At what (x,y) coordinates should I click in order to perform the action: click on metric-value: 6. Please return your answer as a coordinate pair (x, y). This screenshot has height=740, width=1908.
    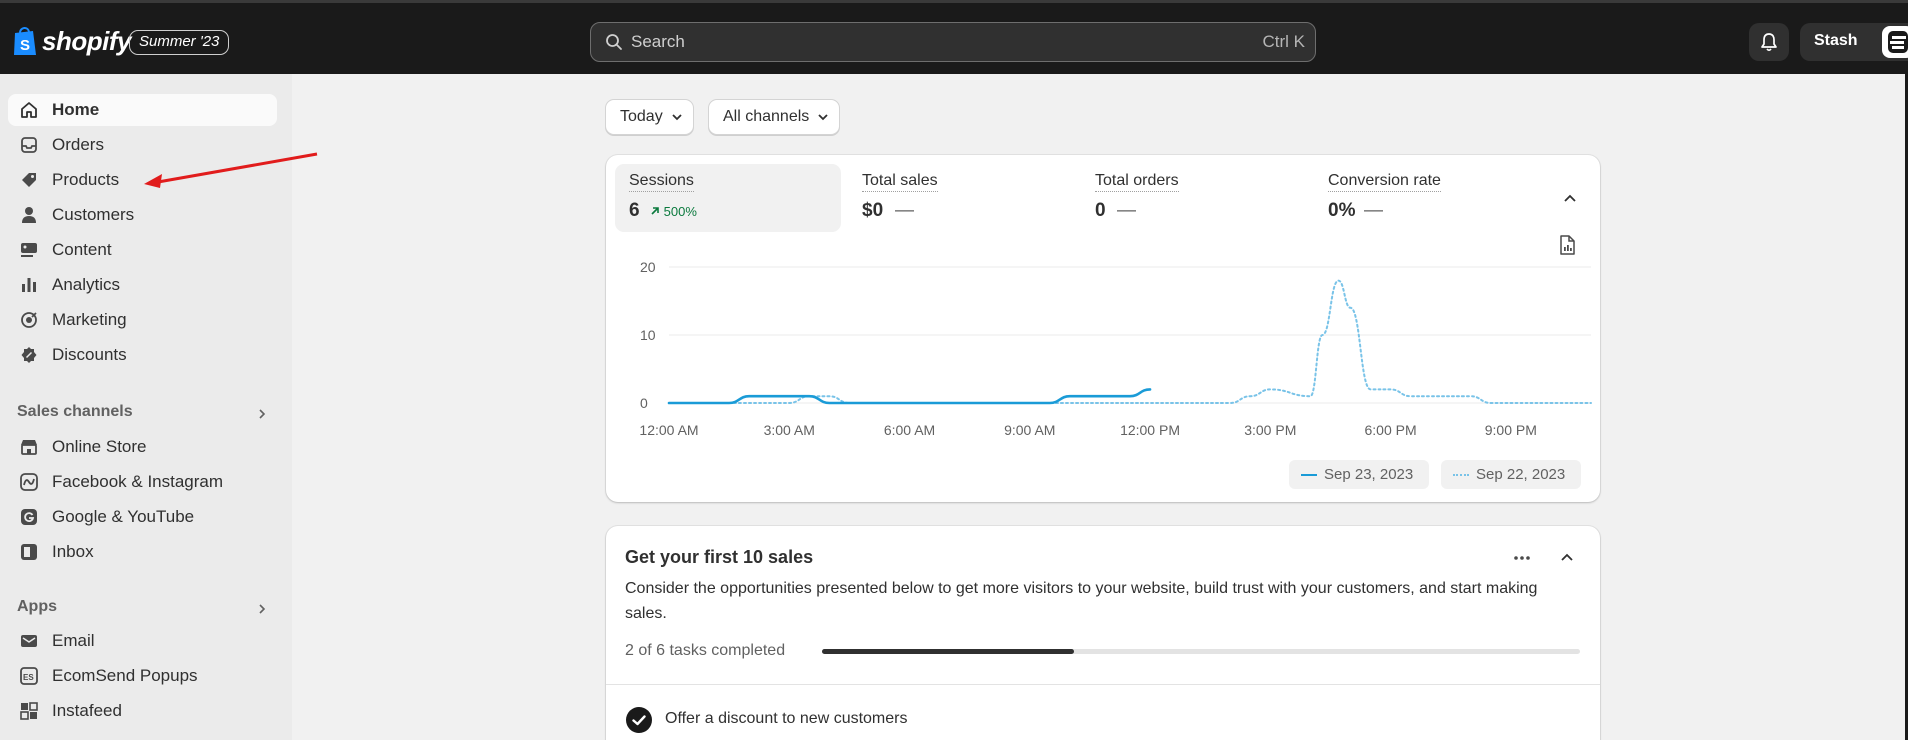
    Looking at the image, I should click on (634, 210).